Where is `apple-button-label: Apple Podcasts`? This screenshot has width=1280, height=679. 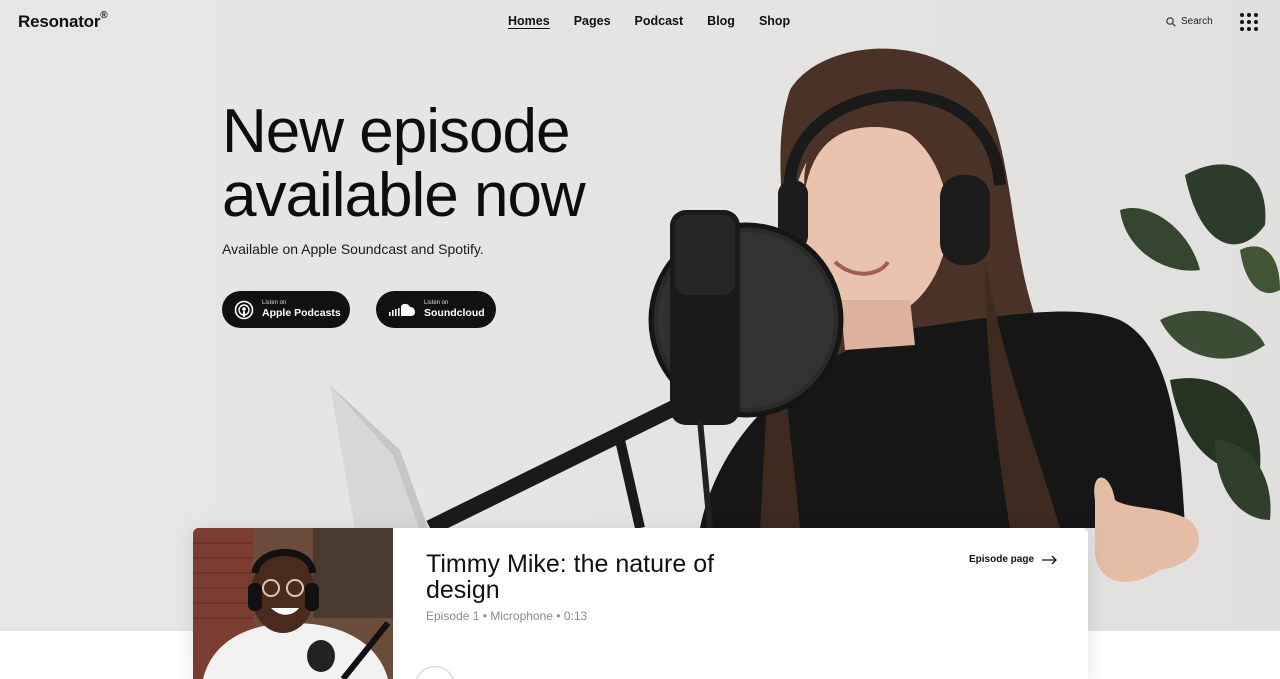 apple-button-label: Apple Podcasts is located at coordinates (301, 313).